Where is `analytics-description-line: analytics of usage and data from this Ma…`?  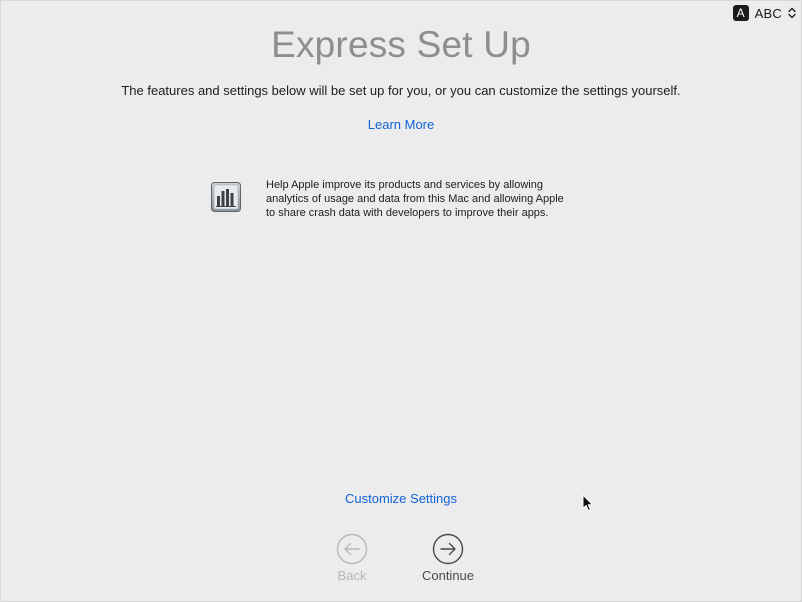
analytics-description-line: analytics of usage and data from this Ma… is located at coordinates (415, 199).